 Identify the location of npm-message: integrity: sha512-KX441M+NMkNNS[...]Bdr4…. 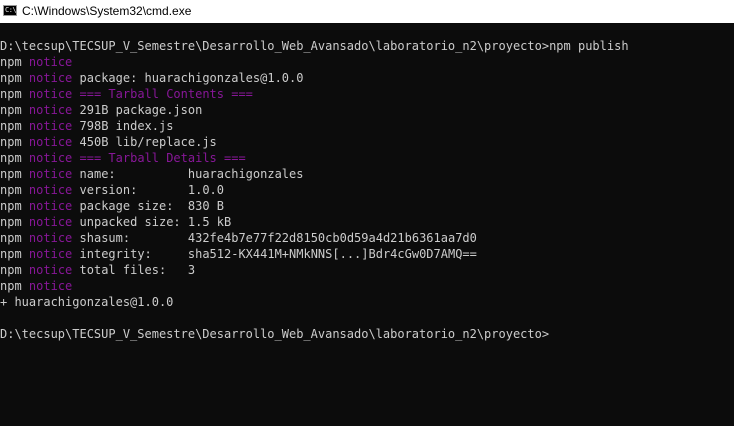
(278, 254).